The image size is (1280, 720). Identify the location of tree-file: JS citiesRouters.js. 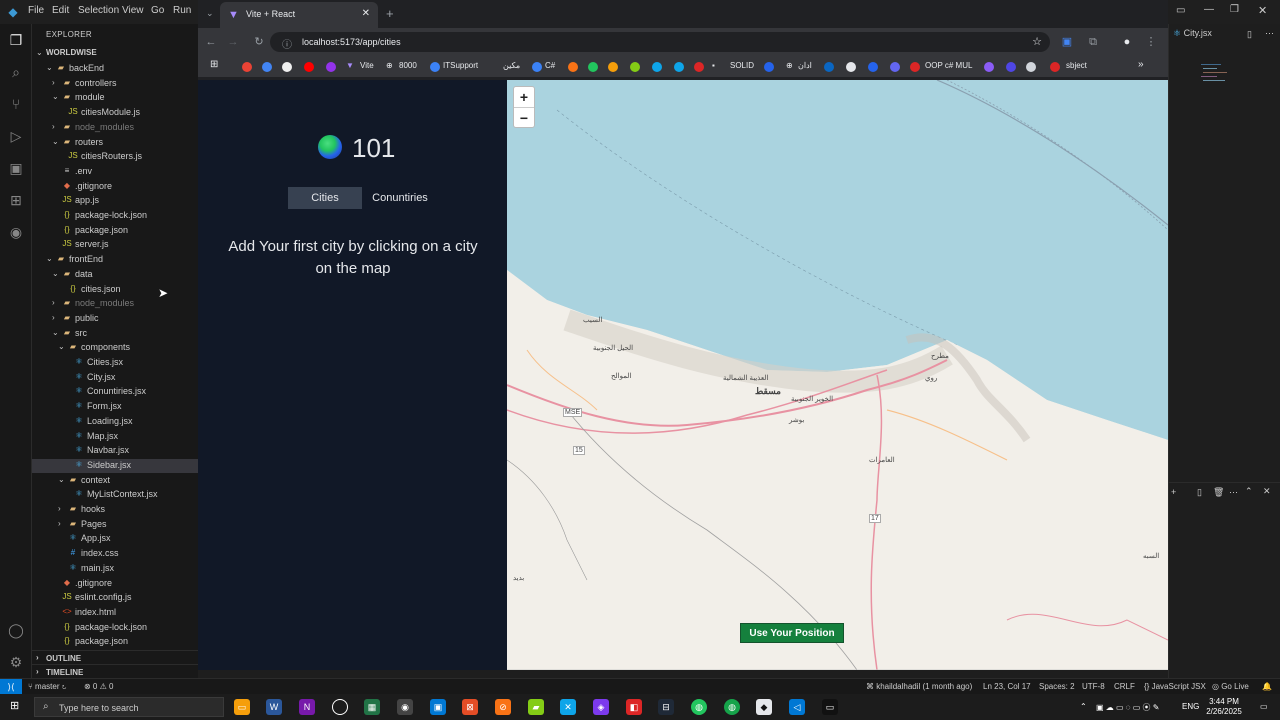
(115, 157).